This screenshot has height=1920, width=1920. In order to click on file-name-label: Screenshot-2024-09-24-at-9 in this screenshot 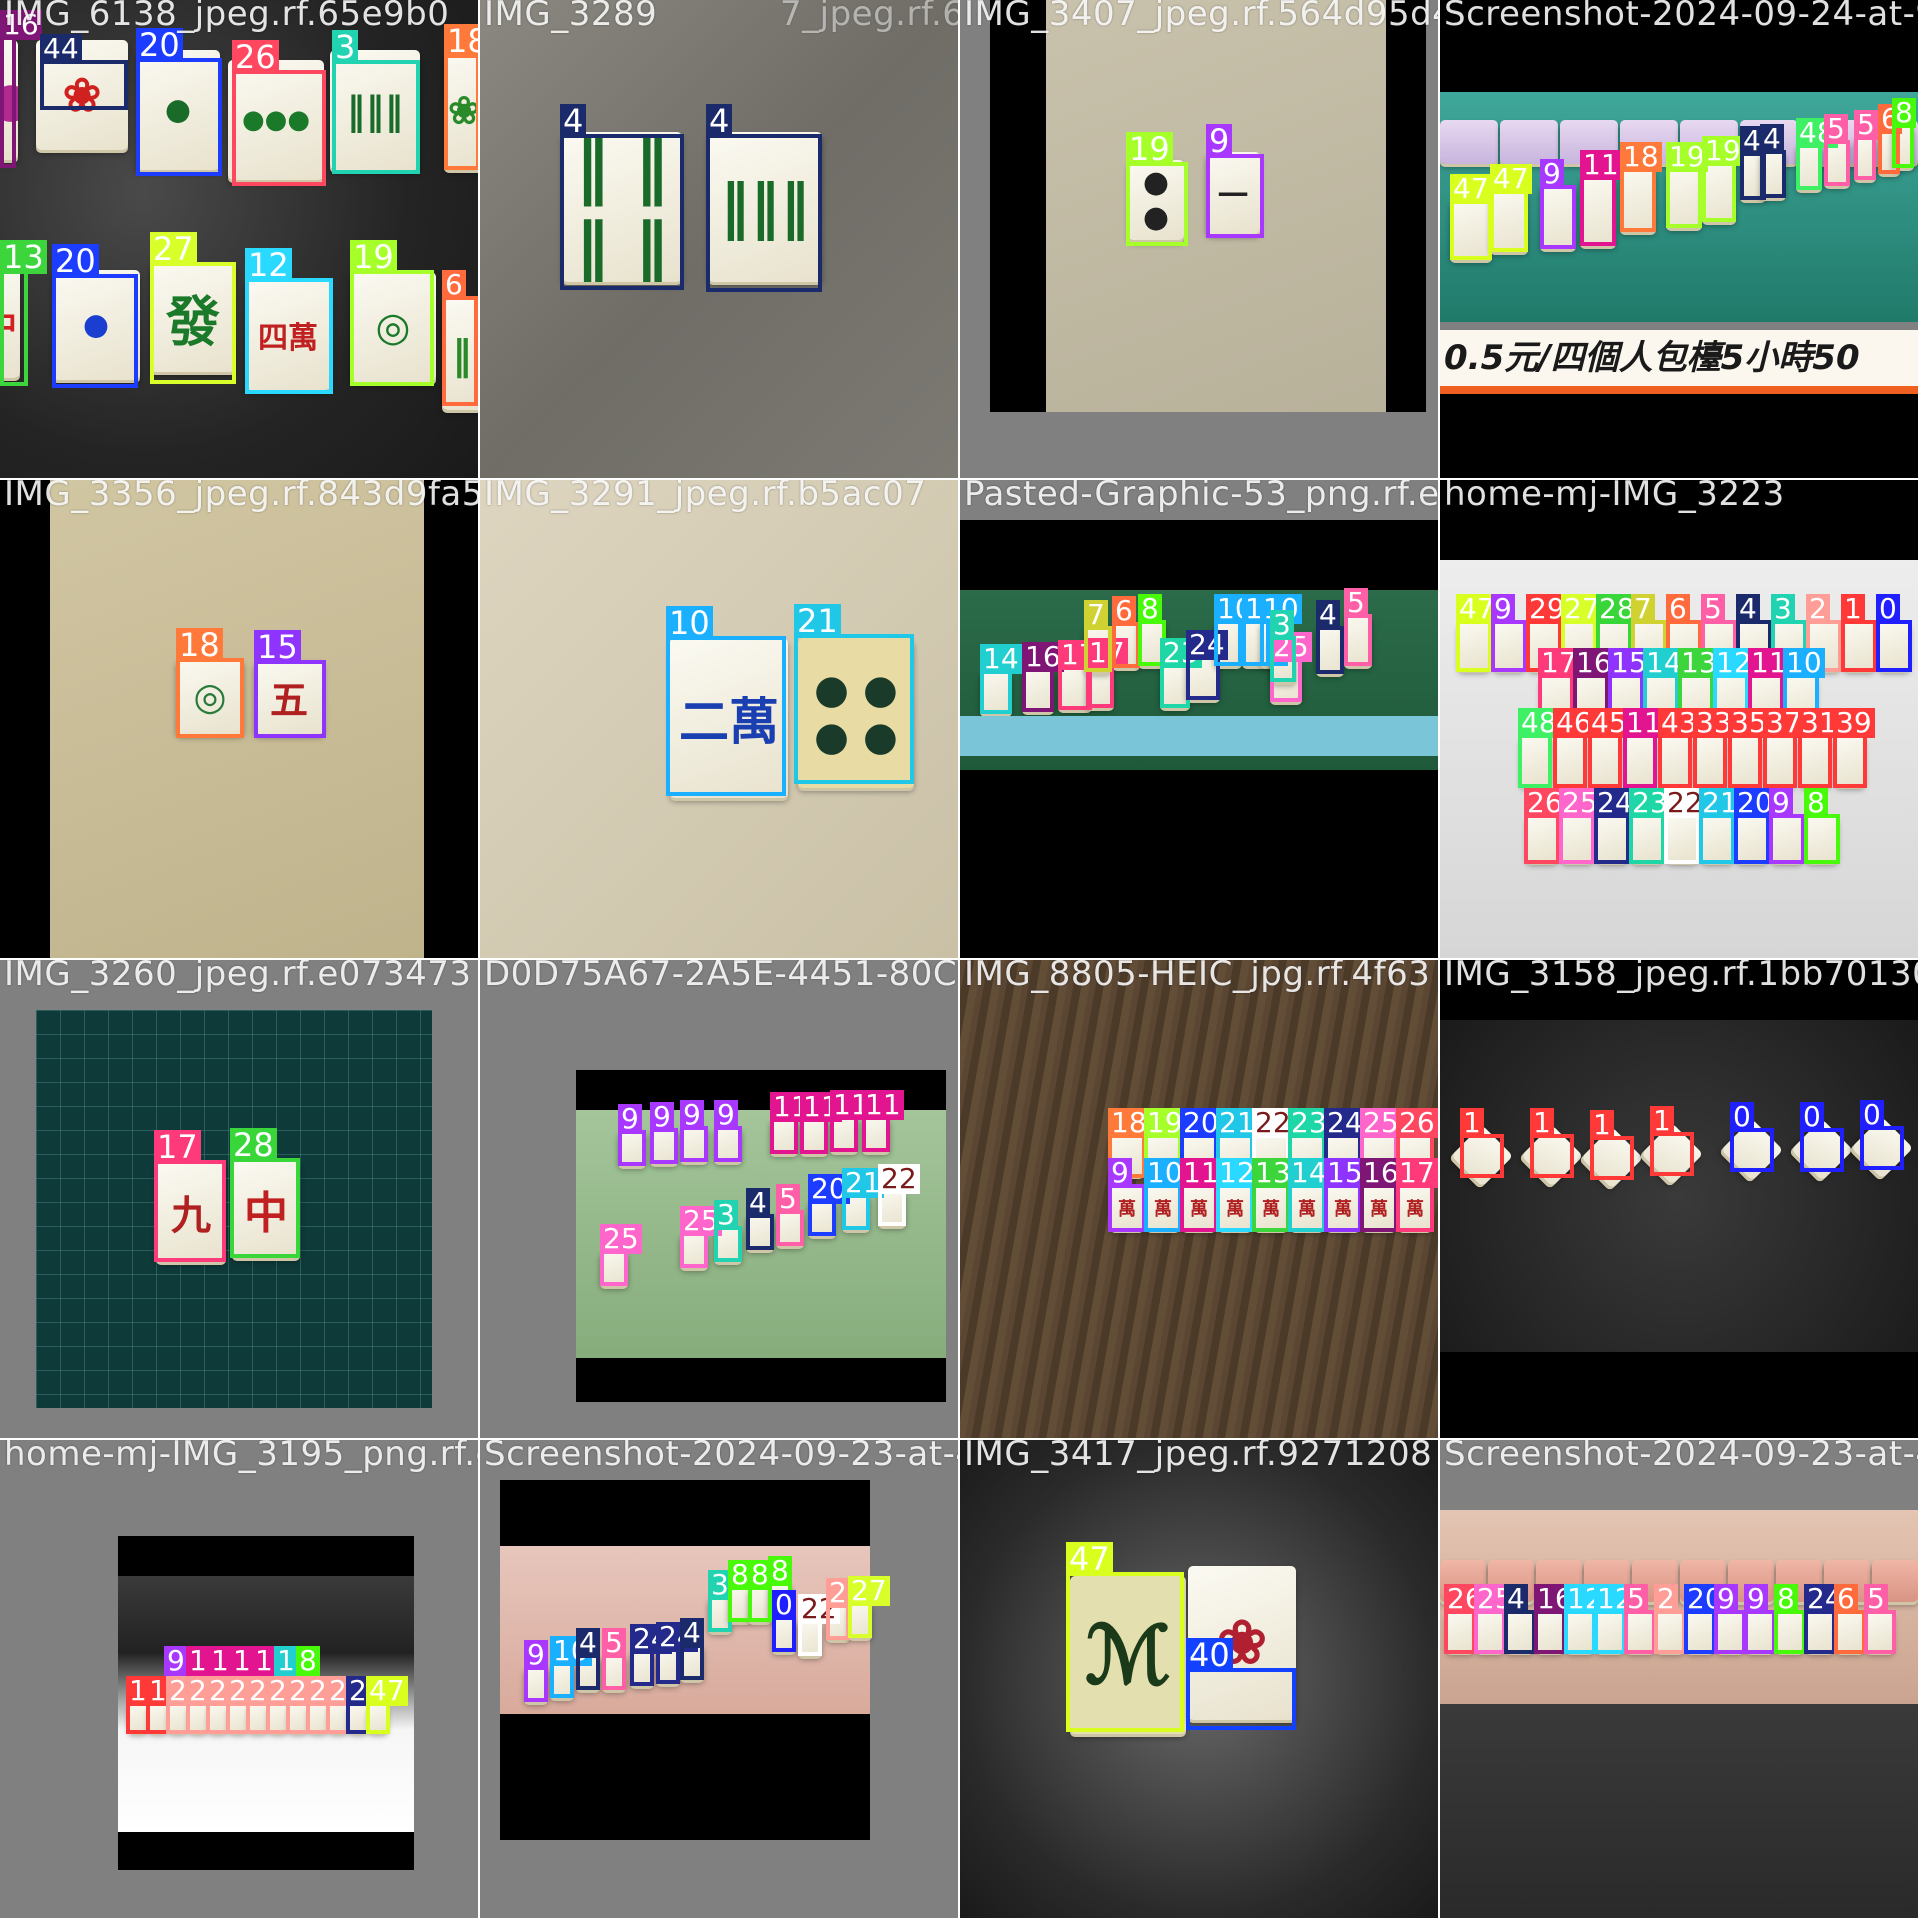, I will do `click(1681, 17)`.